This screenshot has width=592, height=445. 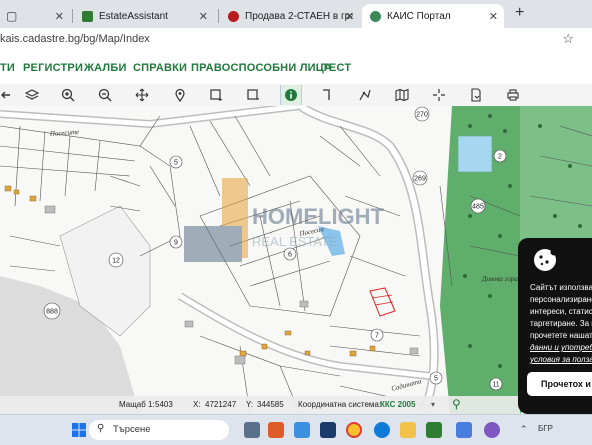 What do you see at coordinates (53, 68) in the screenshot?
I see `menu-item-registers: РЕГИСТРИ` at bounding box center [53, 68].